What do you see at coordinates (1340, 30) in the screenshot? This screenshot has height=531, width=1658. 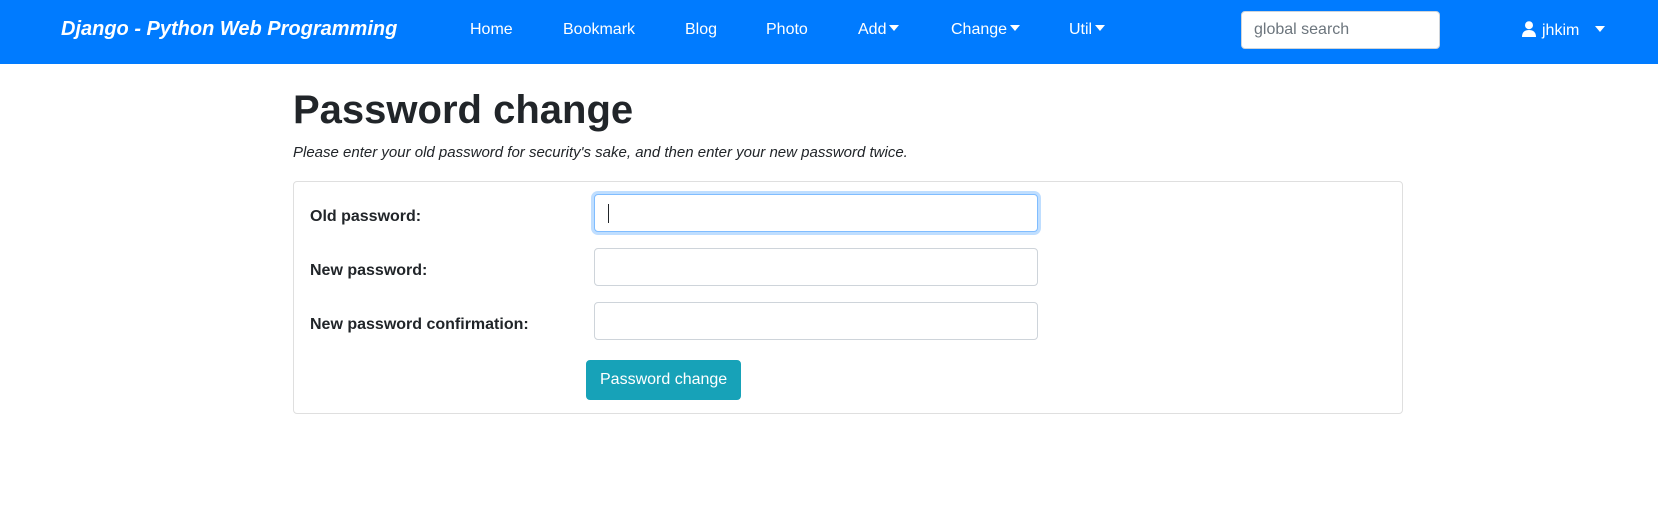 I see `global-search-input` at bounding box center [1340, 30].